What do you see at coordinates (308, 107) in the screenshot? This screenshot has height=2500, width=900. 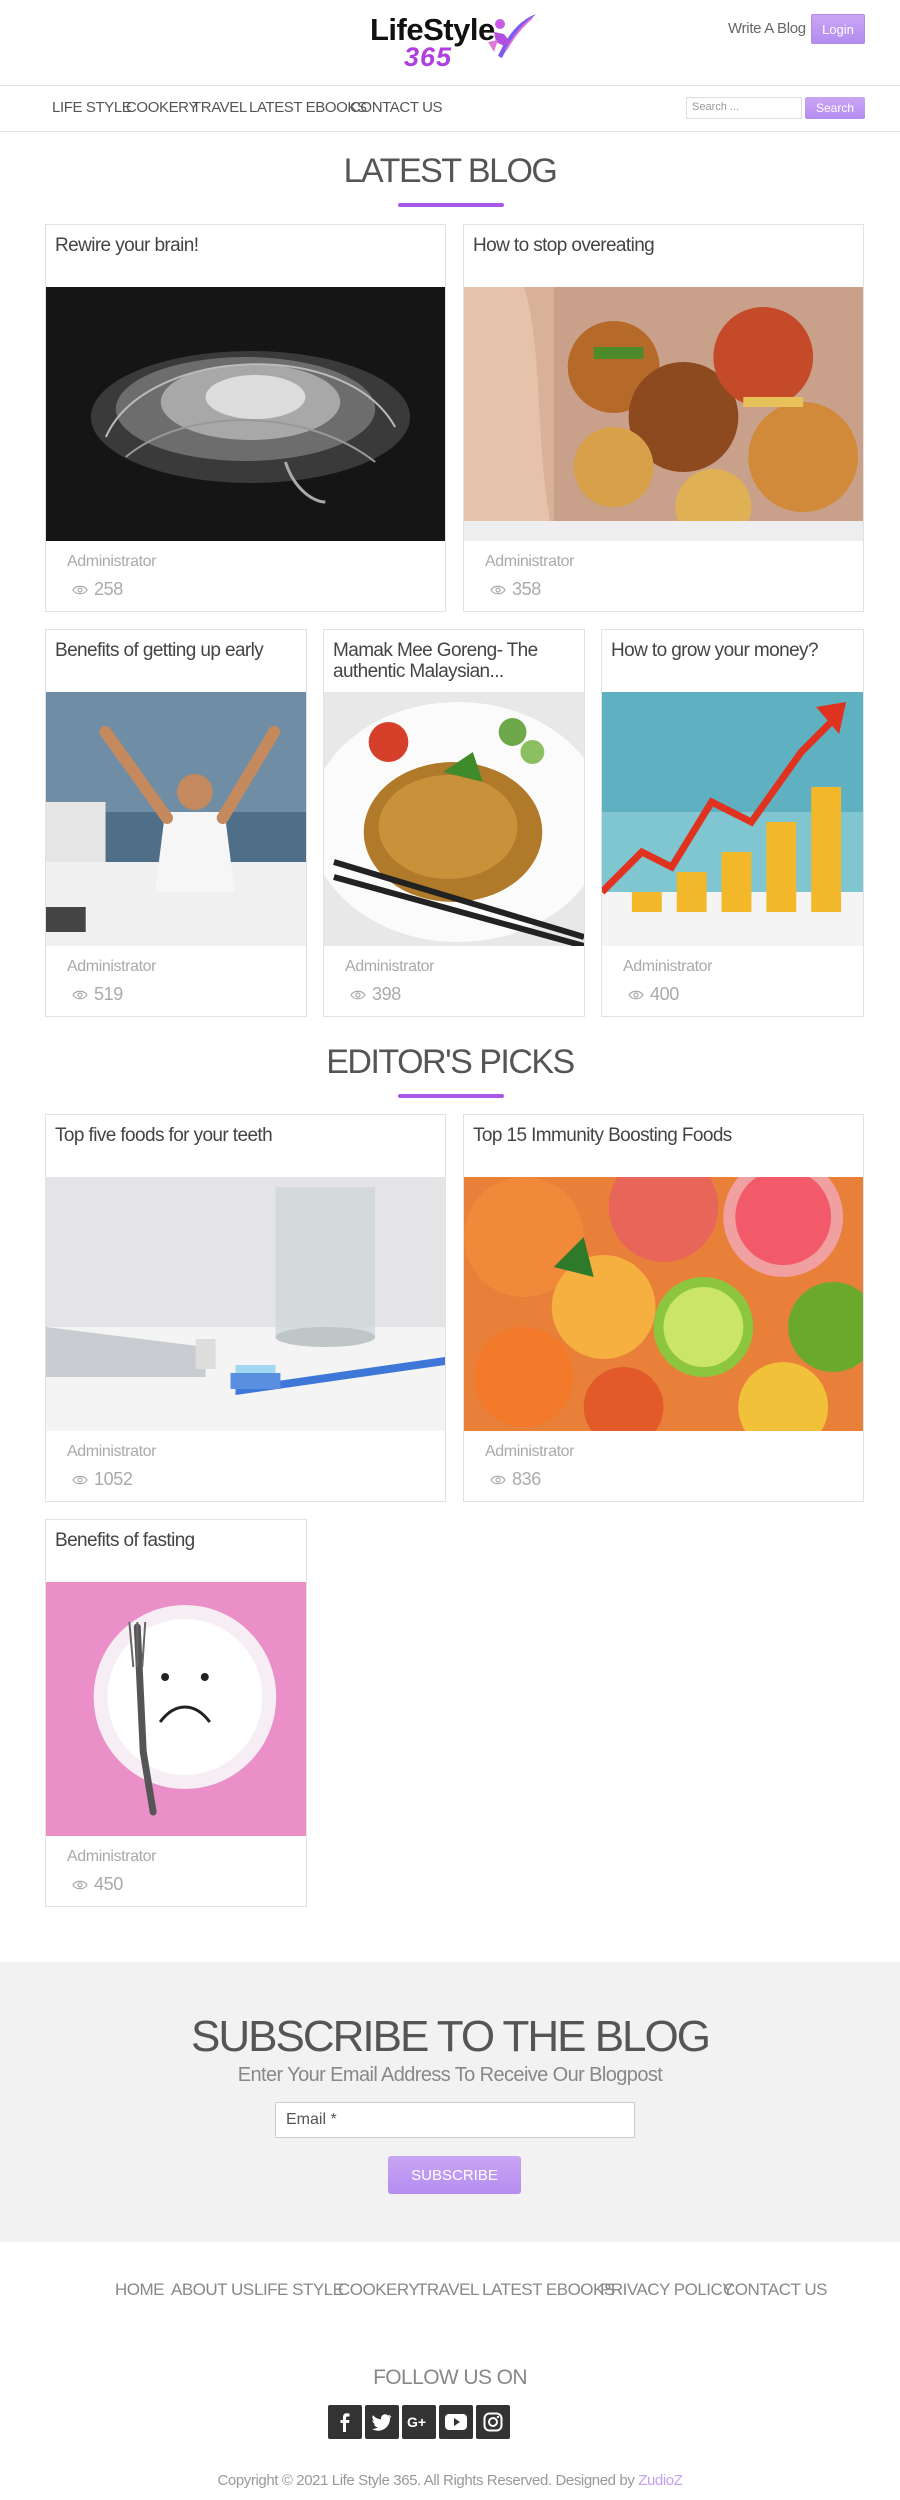 I see `nav-item-latest-ebooks: LATEST EBOOKS` at bounding box center [308, 107].